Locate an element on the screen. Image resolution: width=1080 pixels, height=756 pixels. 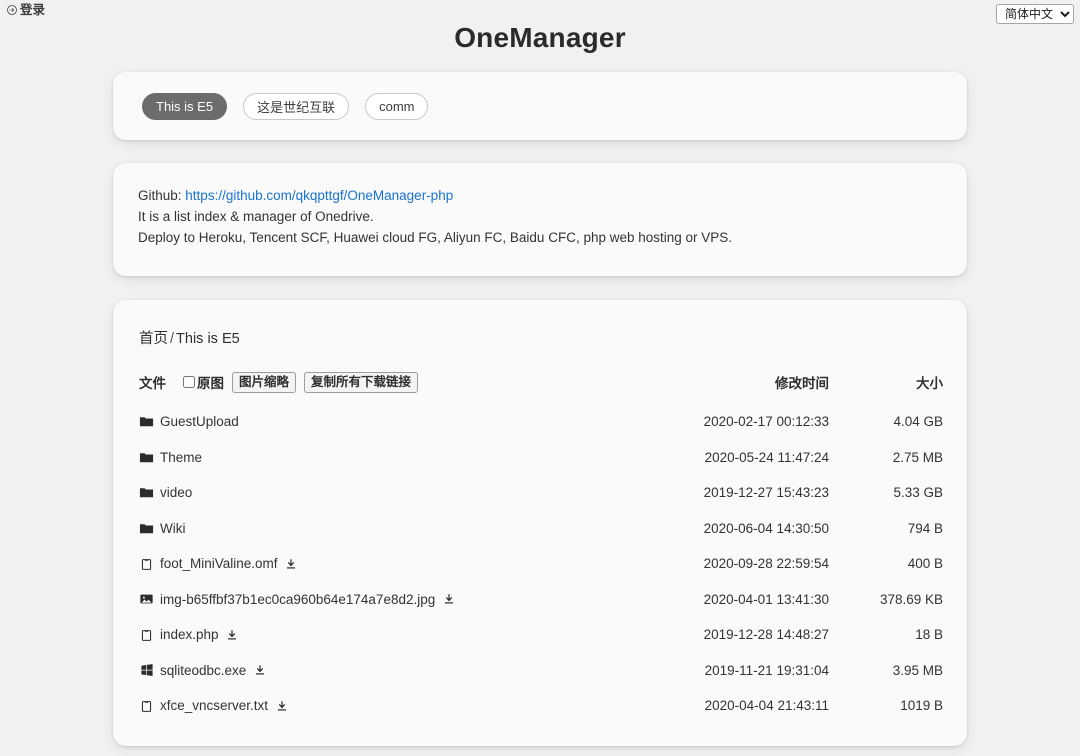
file-name-cell: img-b65ffbf37b1ec0ca960b64e174a7e8d2.jpg is located at coordinates (391, 599).